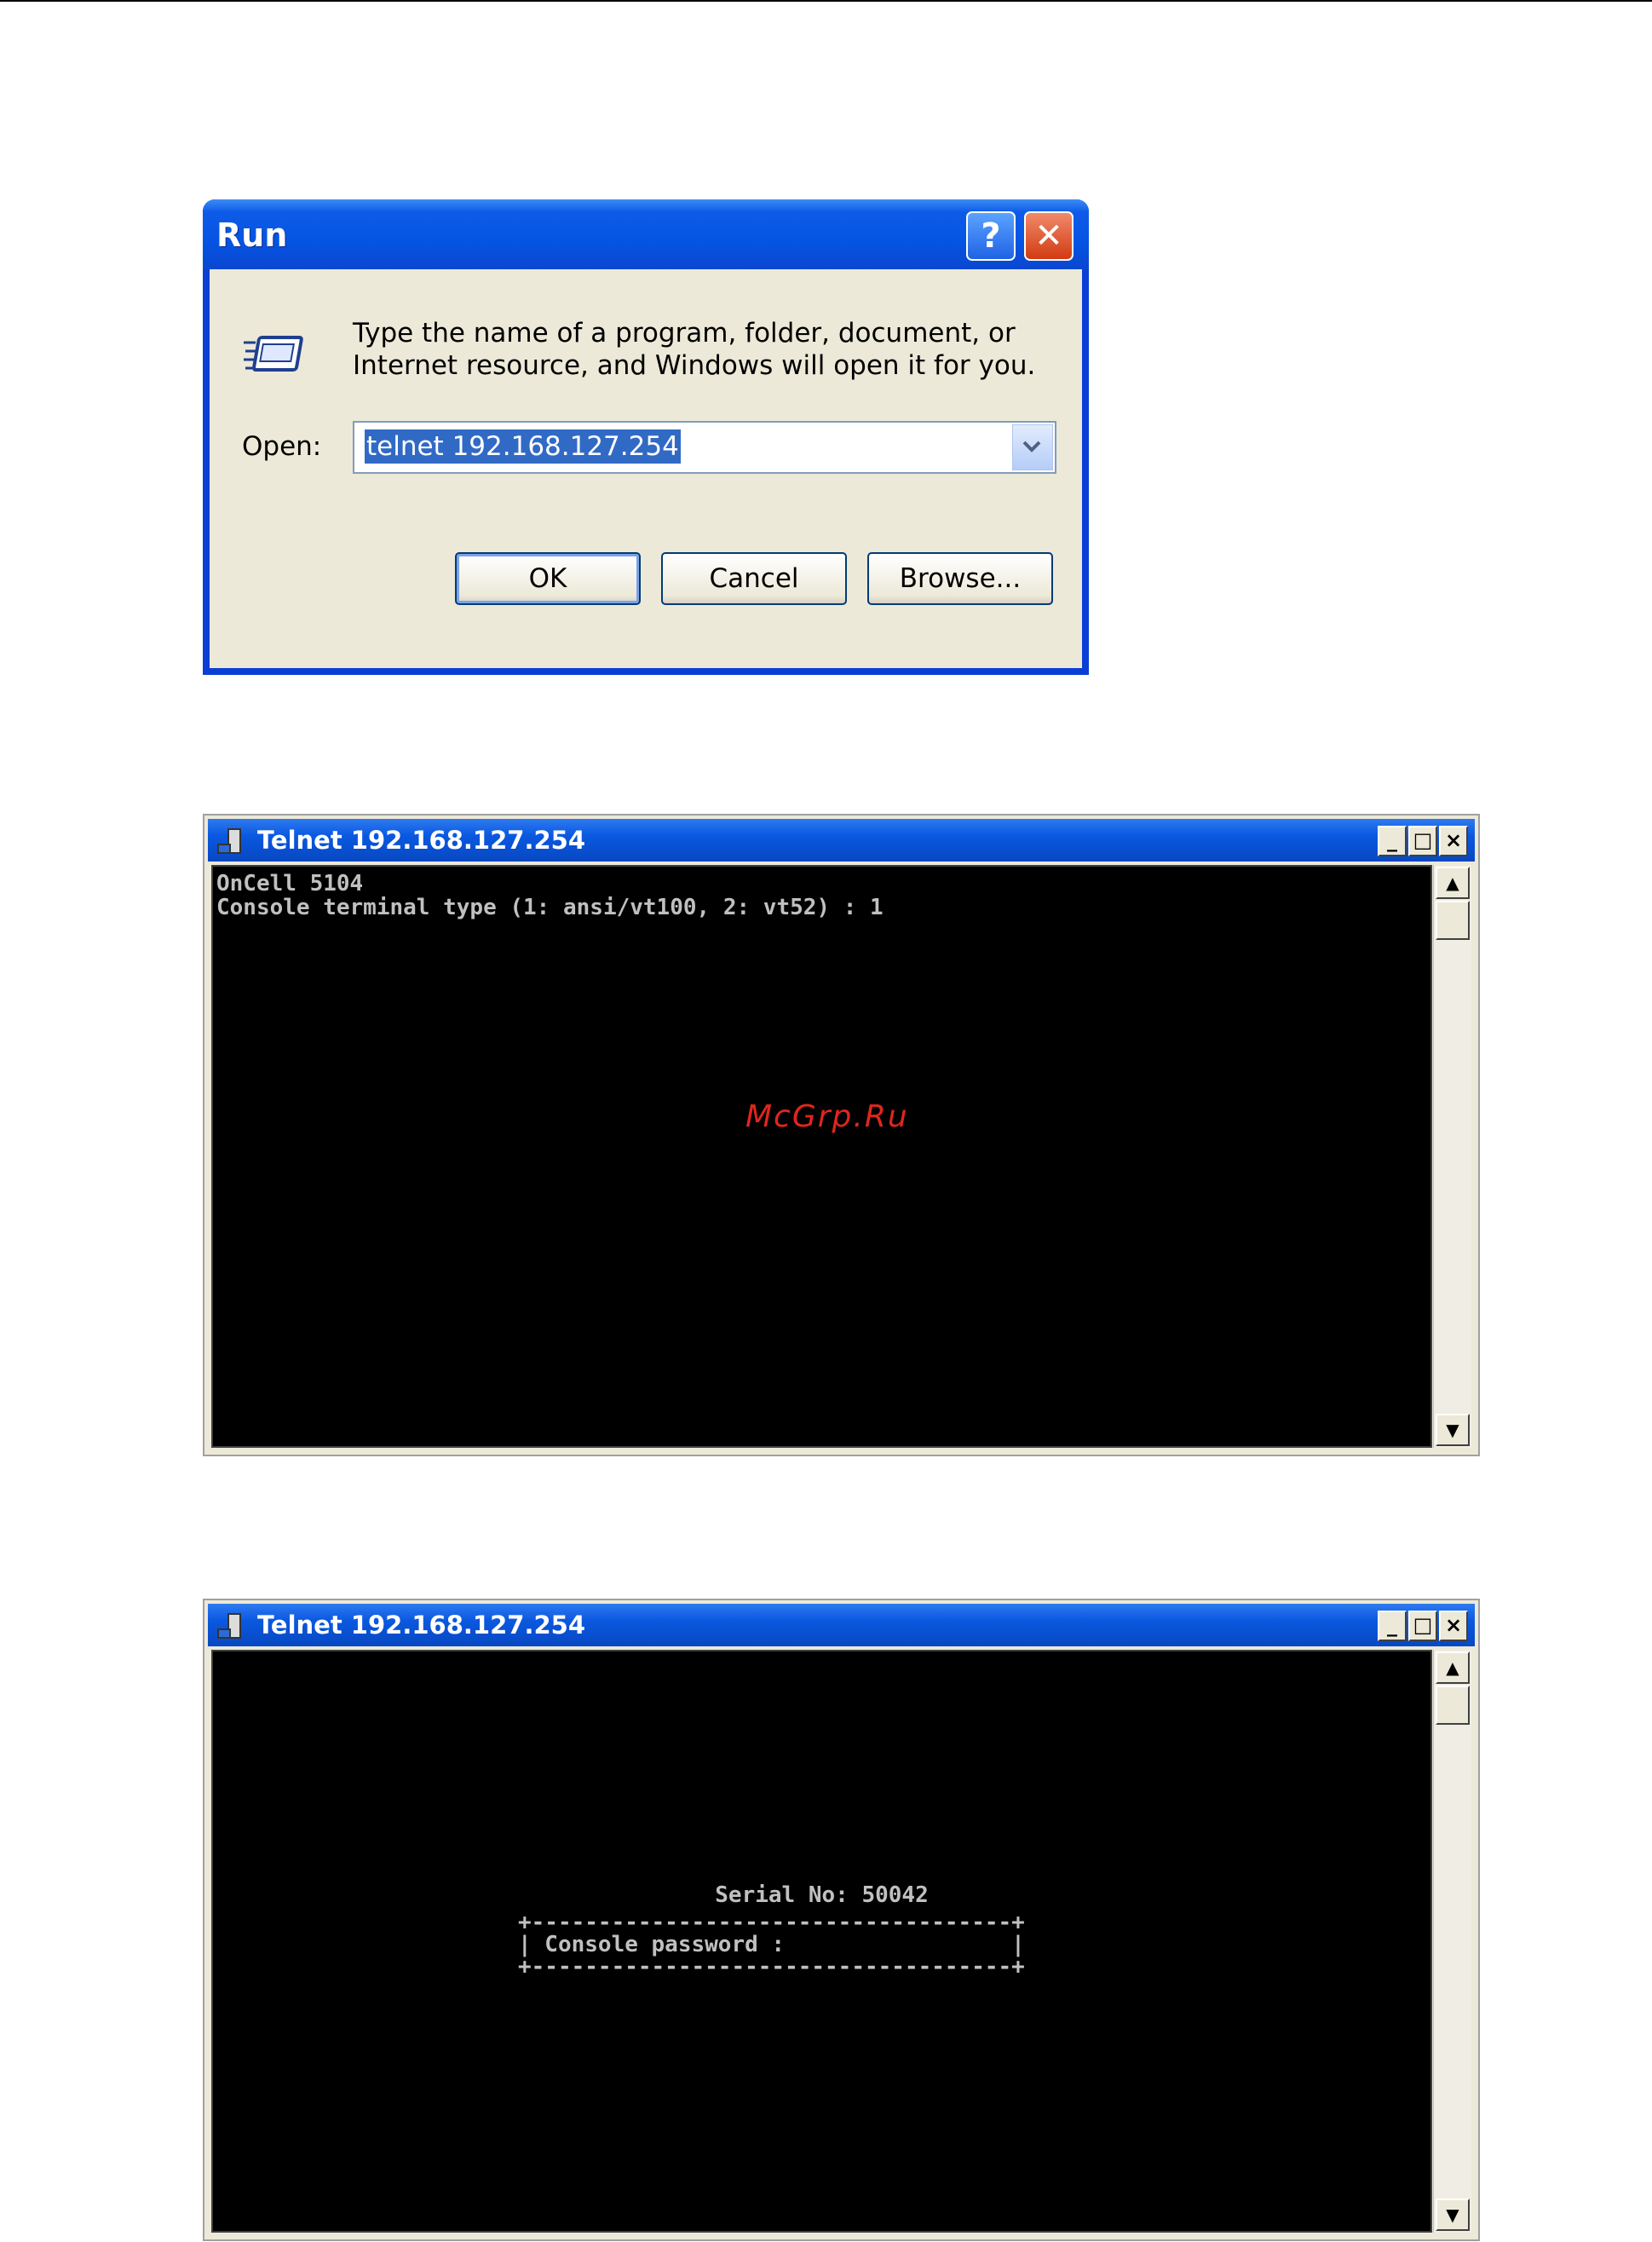  I want to click on run-title: Run, so click(252, 235).